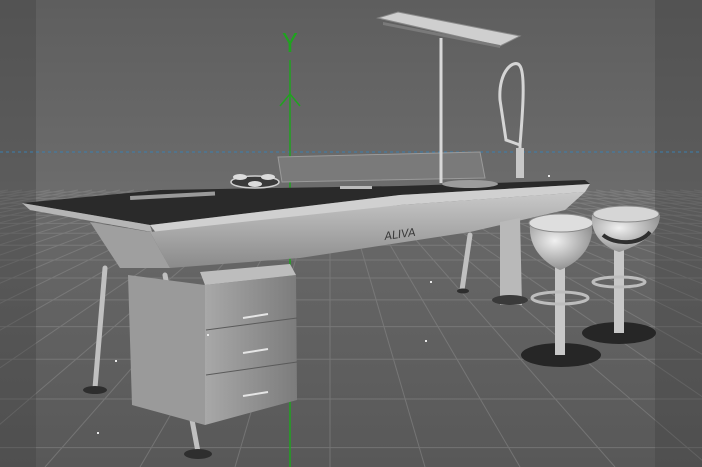 This screenshot has height=467, width=702. I want to click on cooktop, so click(255, 181).